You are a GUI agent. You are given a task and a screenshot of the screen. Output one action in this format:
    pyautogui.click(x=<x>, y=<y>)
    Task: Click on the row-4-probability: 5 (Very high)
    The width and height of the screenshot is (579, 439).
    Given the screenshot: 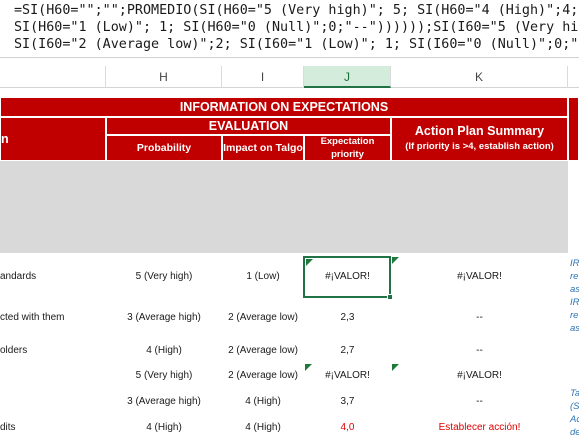 What is the action you would take?
    pyautogui.click(x=164, y=375)
    